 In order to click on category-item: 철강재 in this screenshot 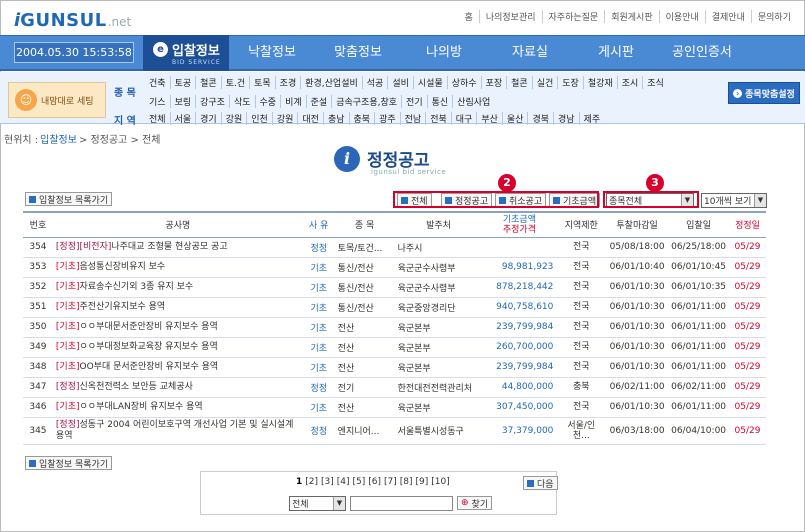, I will do `click(601, 82)`.